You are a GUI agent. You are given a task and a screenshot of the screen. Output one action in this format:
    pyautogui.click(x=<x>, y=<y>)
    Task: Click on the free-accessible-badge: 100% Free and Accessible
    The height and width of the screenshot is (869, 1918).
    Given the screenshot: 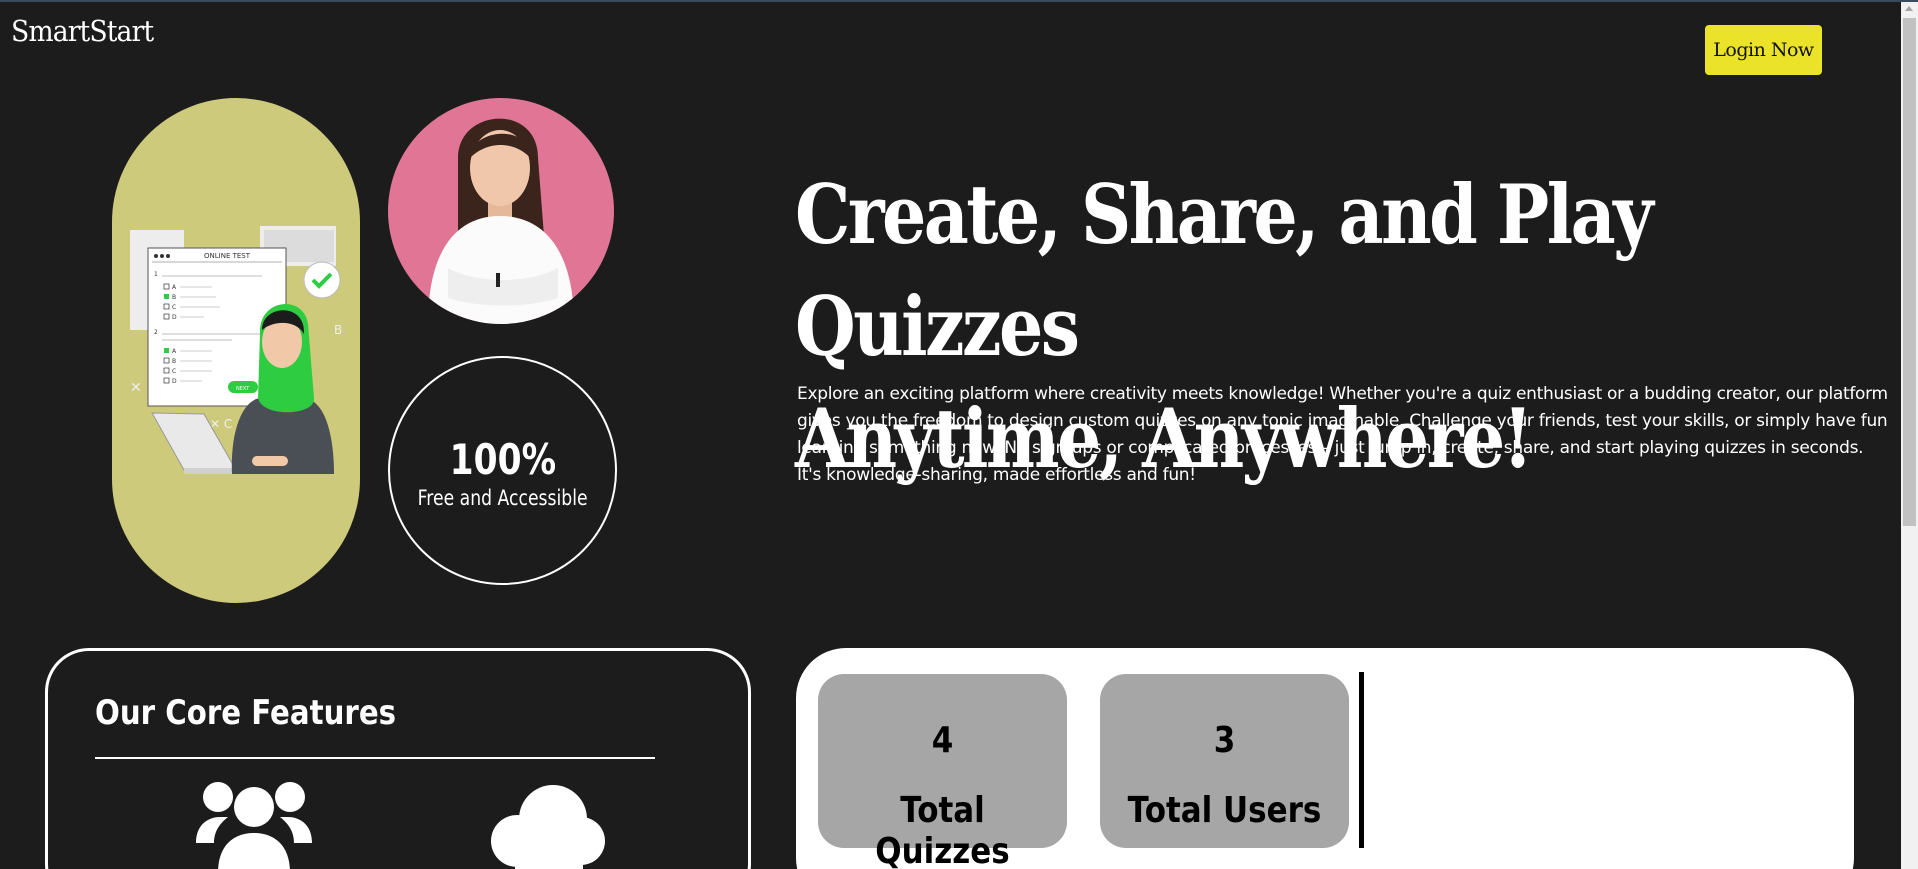 What is the action you would take?
    pyautogui.click(x=502, y=470)
    